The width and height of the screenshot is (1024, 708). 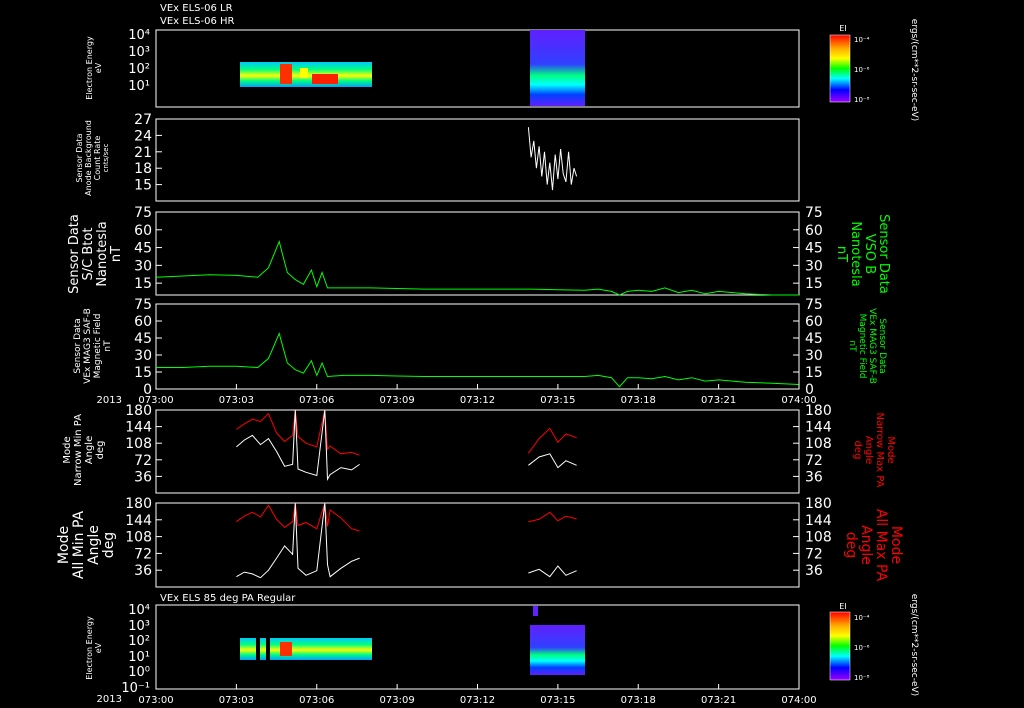 What do you see at coordinates (862, 70) in the screenshot?
I see `colorbar-top-tick: 10⁻⁶` at bounding box center [862, 70].